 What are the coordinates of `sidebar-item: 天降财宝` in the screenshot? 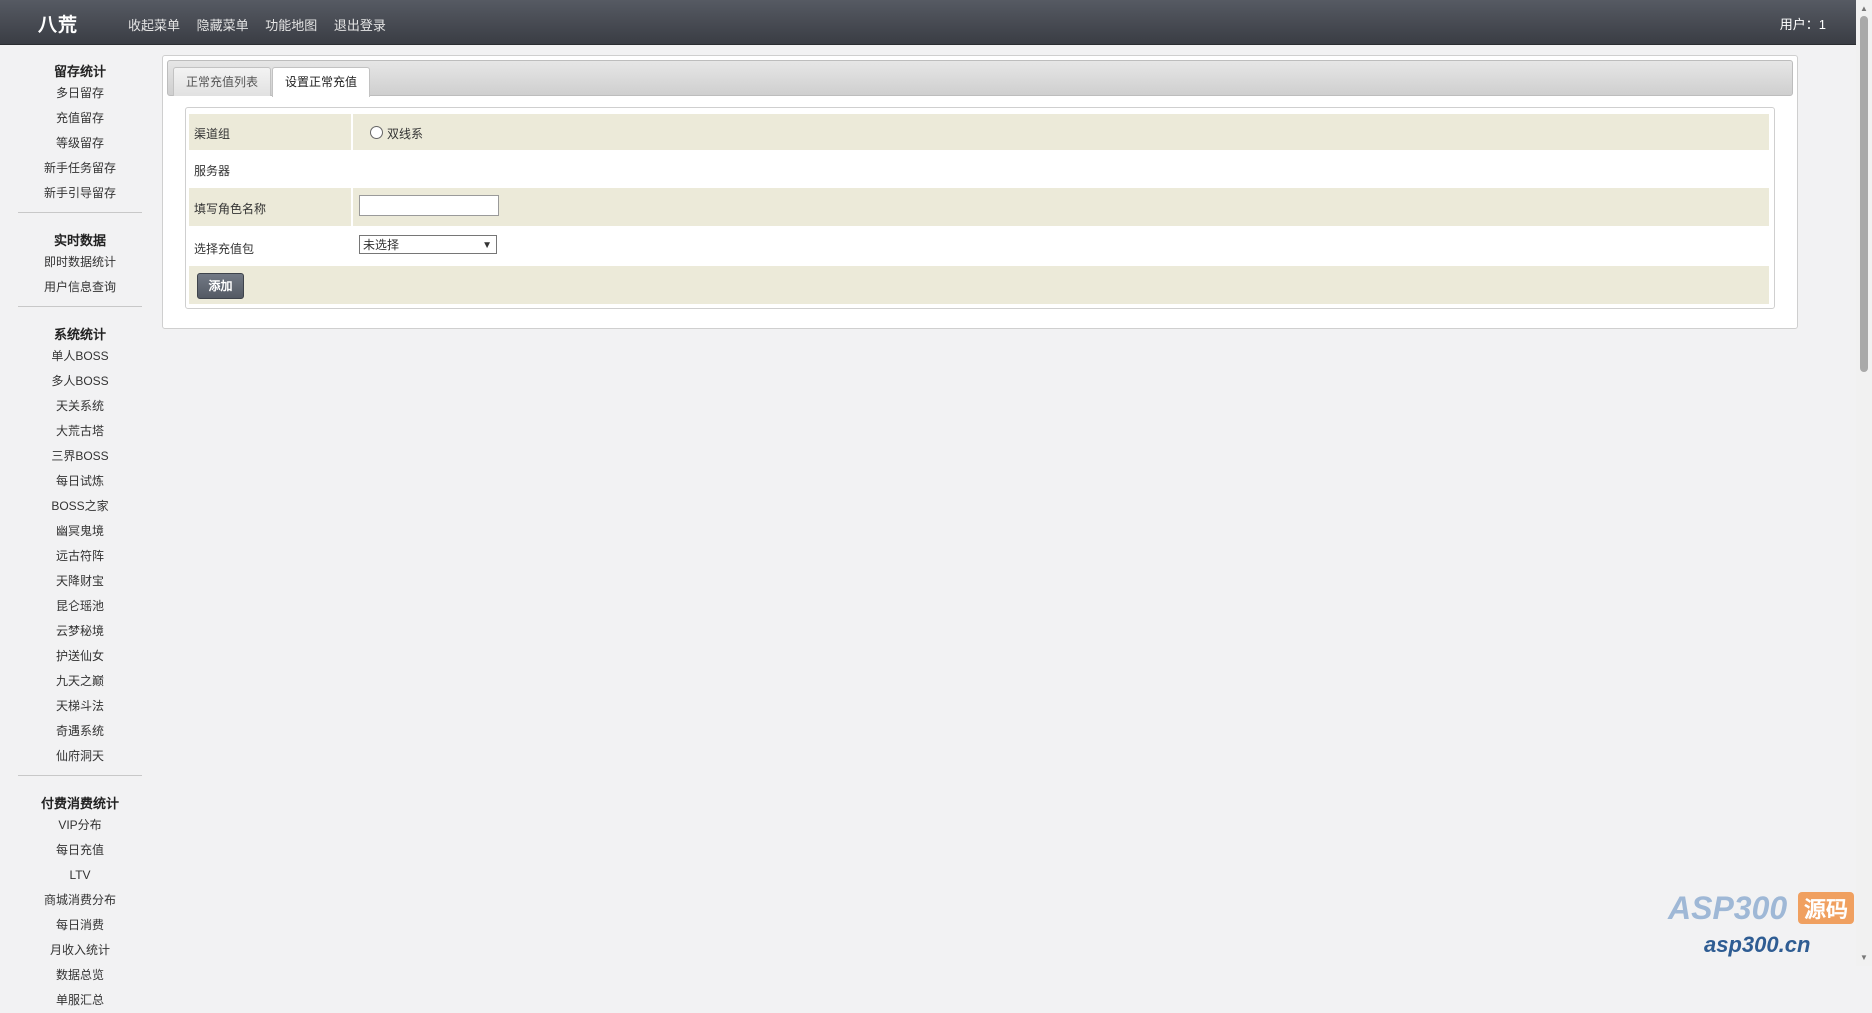 It's located at (80, 581).